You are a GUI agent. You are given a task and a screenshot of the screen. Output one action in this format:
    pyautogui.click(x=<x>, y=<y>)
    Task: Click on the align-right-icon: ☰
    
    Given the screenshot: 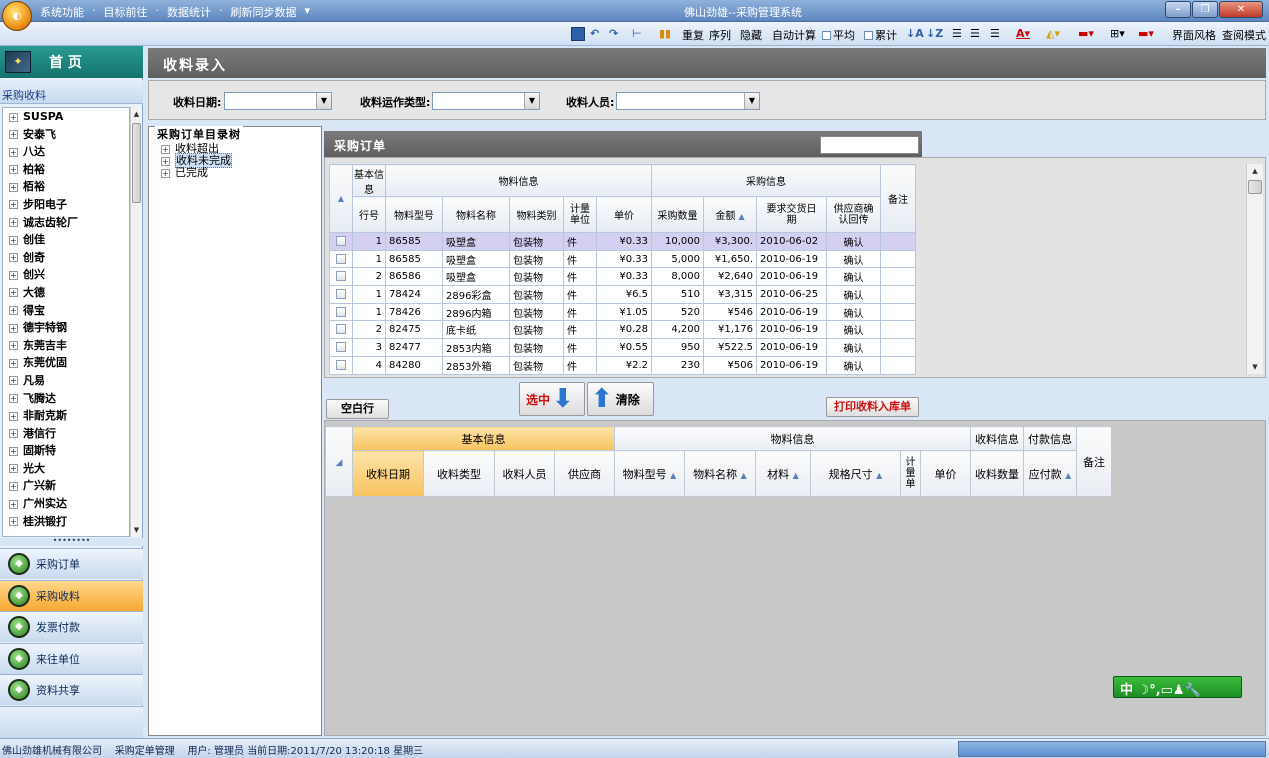 What is the action you would take?
    pyautogui.click(x=995, y=33)
    